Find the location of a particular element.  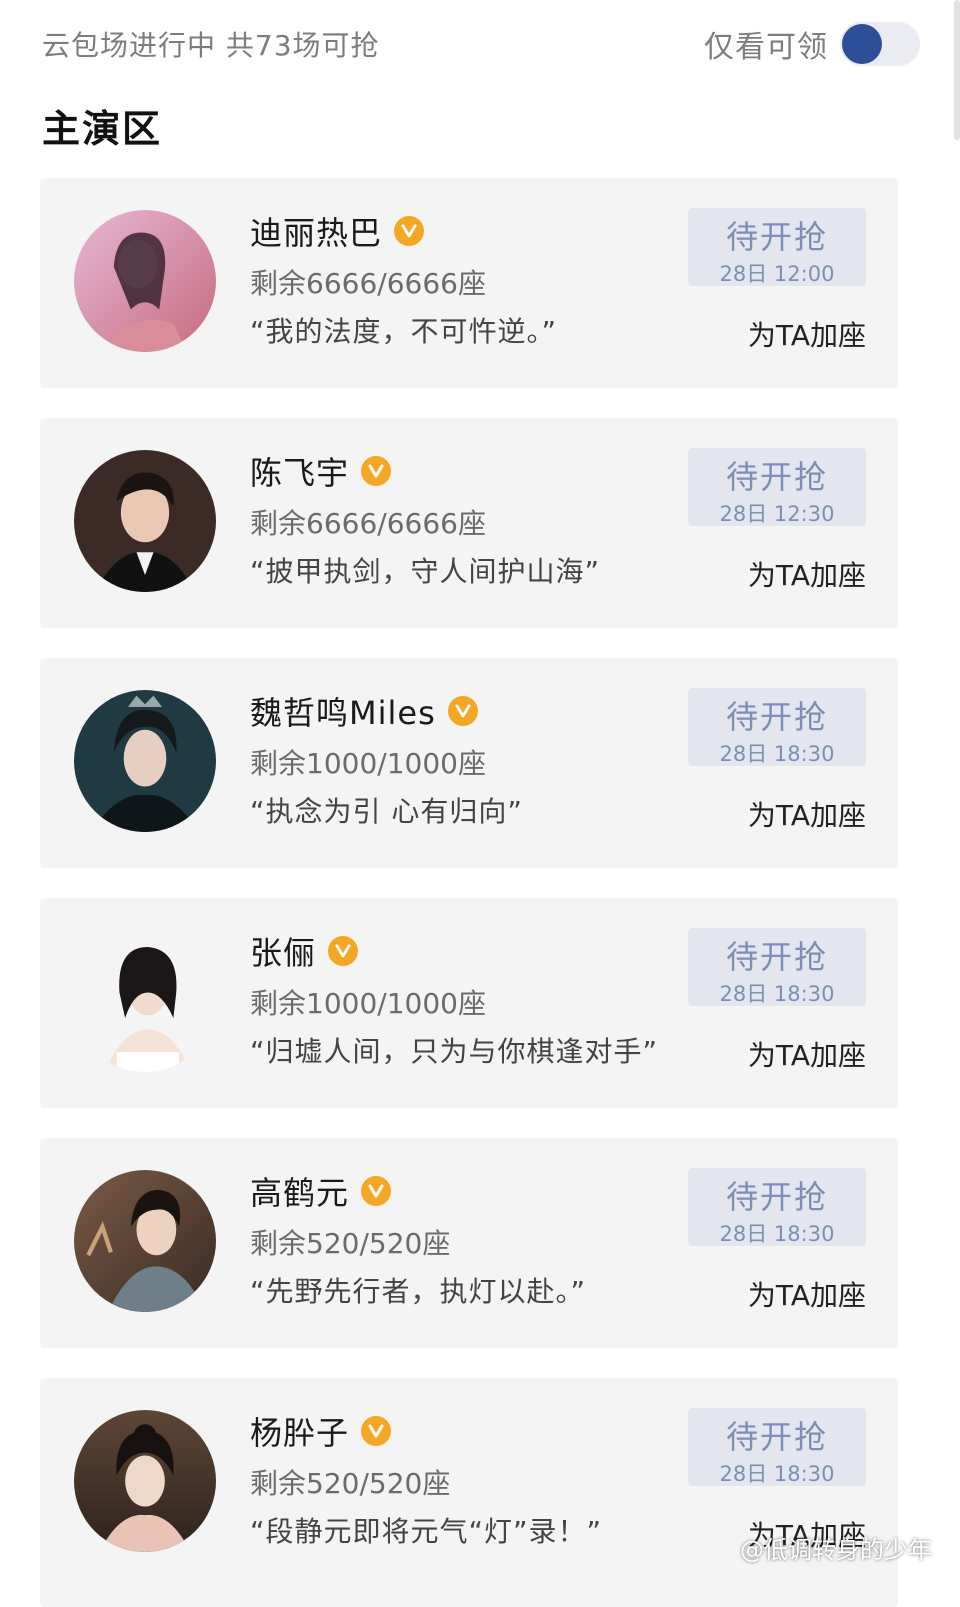

claimable-toggle is located at coordinates (880, 44).